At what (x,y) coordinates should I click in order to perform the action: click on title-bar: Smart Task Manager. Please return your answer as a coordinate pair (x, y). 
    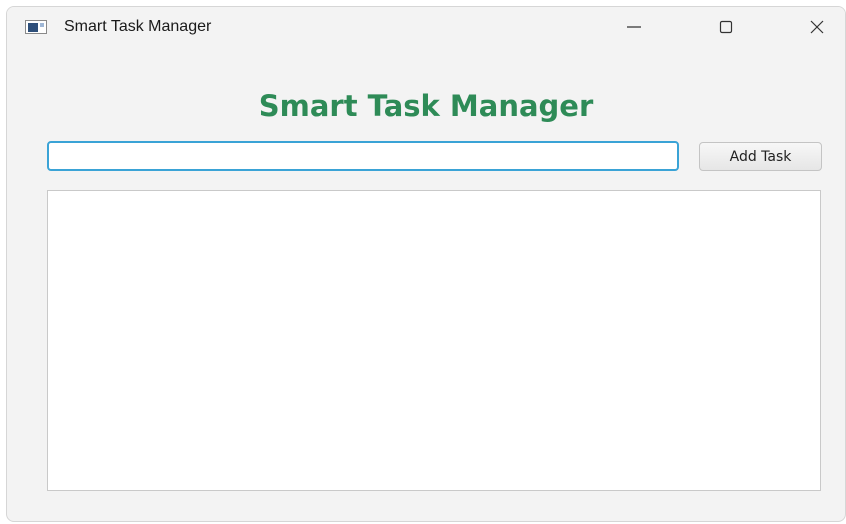
    Looking at the image, I should click on (426, 27).